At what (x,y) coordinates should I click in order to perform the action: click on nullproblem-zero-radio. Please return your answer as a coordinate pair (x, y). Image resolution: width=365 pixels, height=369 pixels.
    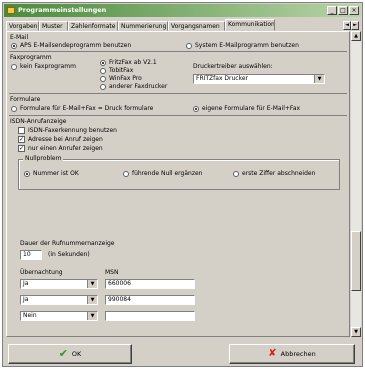
    Looking at the image, I should click on (126, 174).